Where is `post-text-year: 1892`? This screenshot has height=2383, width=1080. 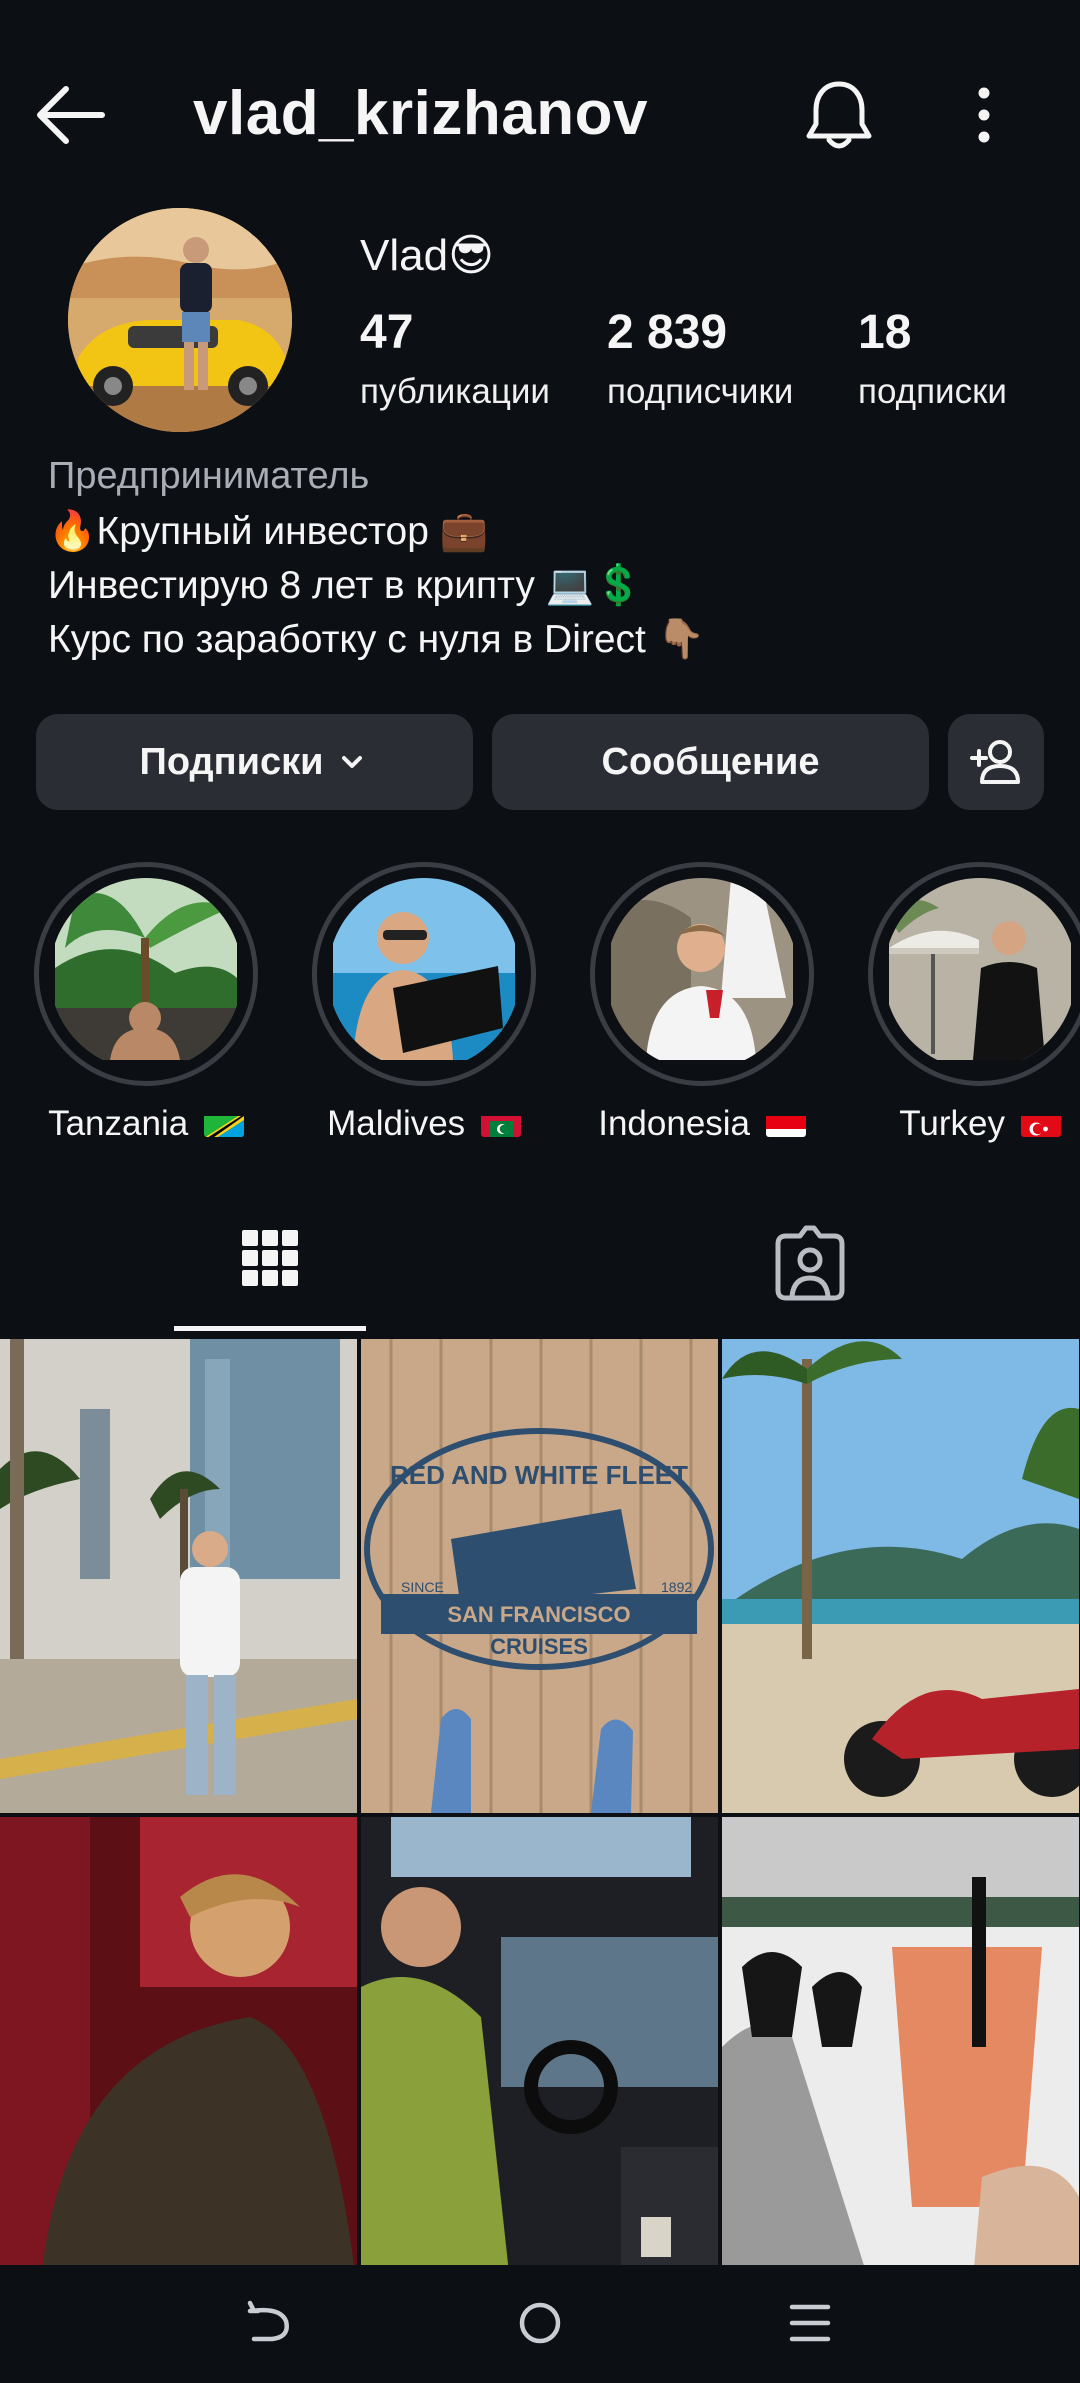
post-text-year: 1892 is located at coordinates (676, 1587).